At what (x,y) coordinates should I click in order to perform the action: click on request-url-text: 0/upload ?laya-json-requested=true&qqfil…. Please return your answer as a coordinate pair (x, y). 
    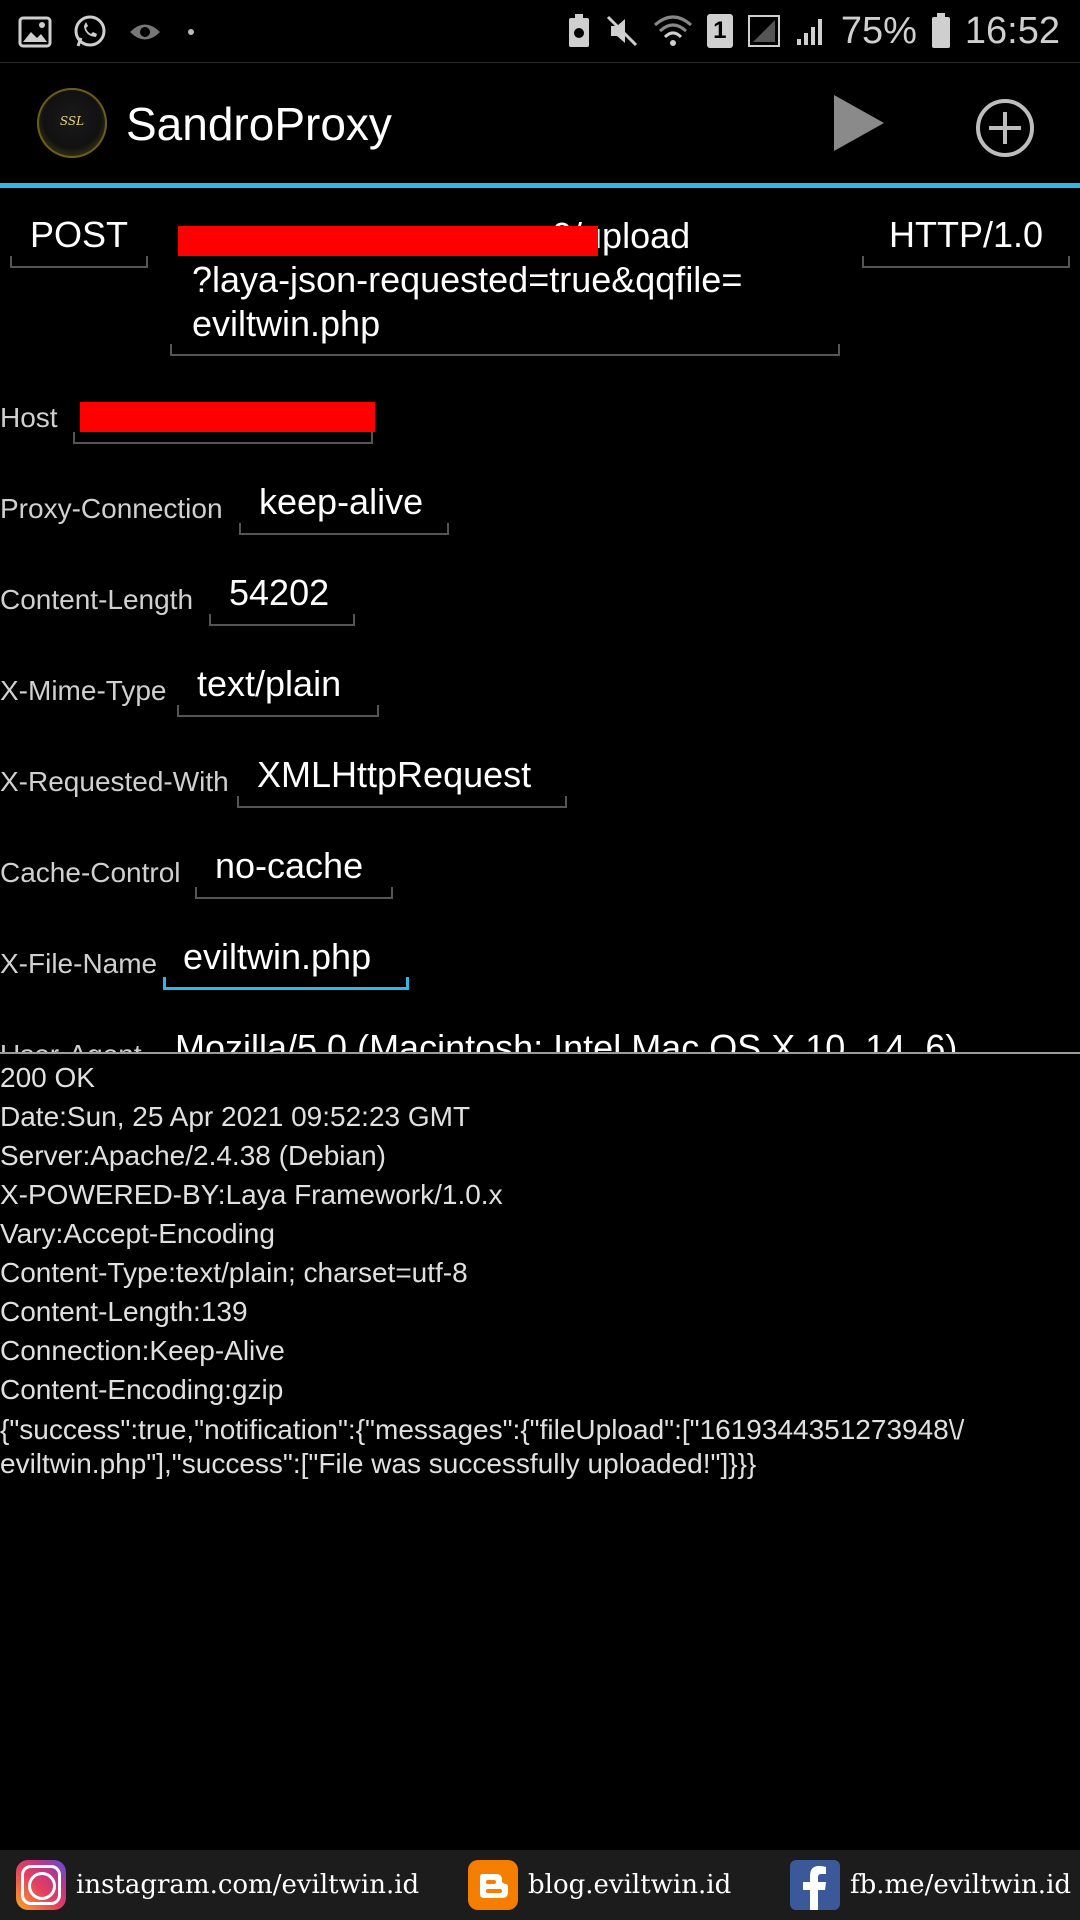
    Looking at the image, I should click on (505, 280).